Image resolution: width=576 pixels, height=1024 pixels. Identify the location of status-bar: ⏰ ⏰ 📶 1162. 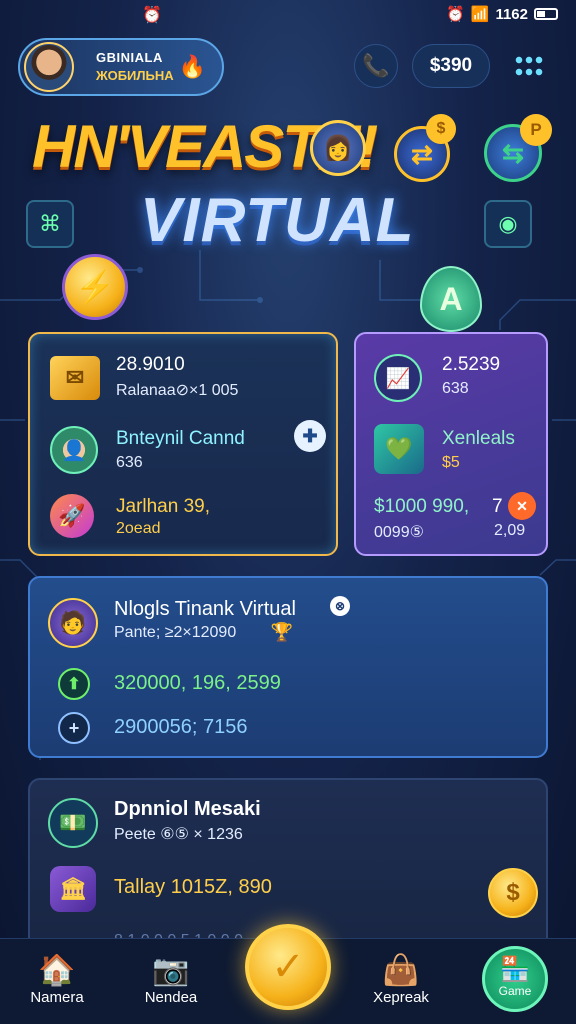
(288, 15).